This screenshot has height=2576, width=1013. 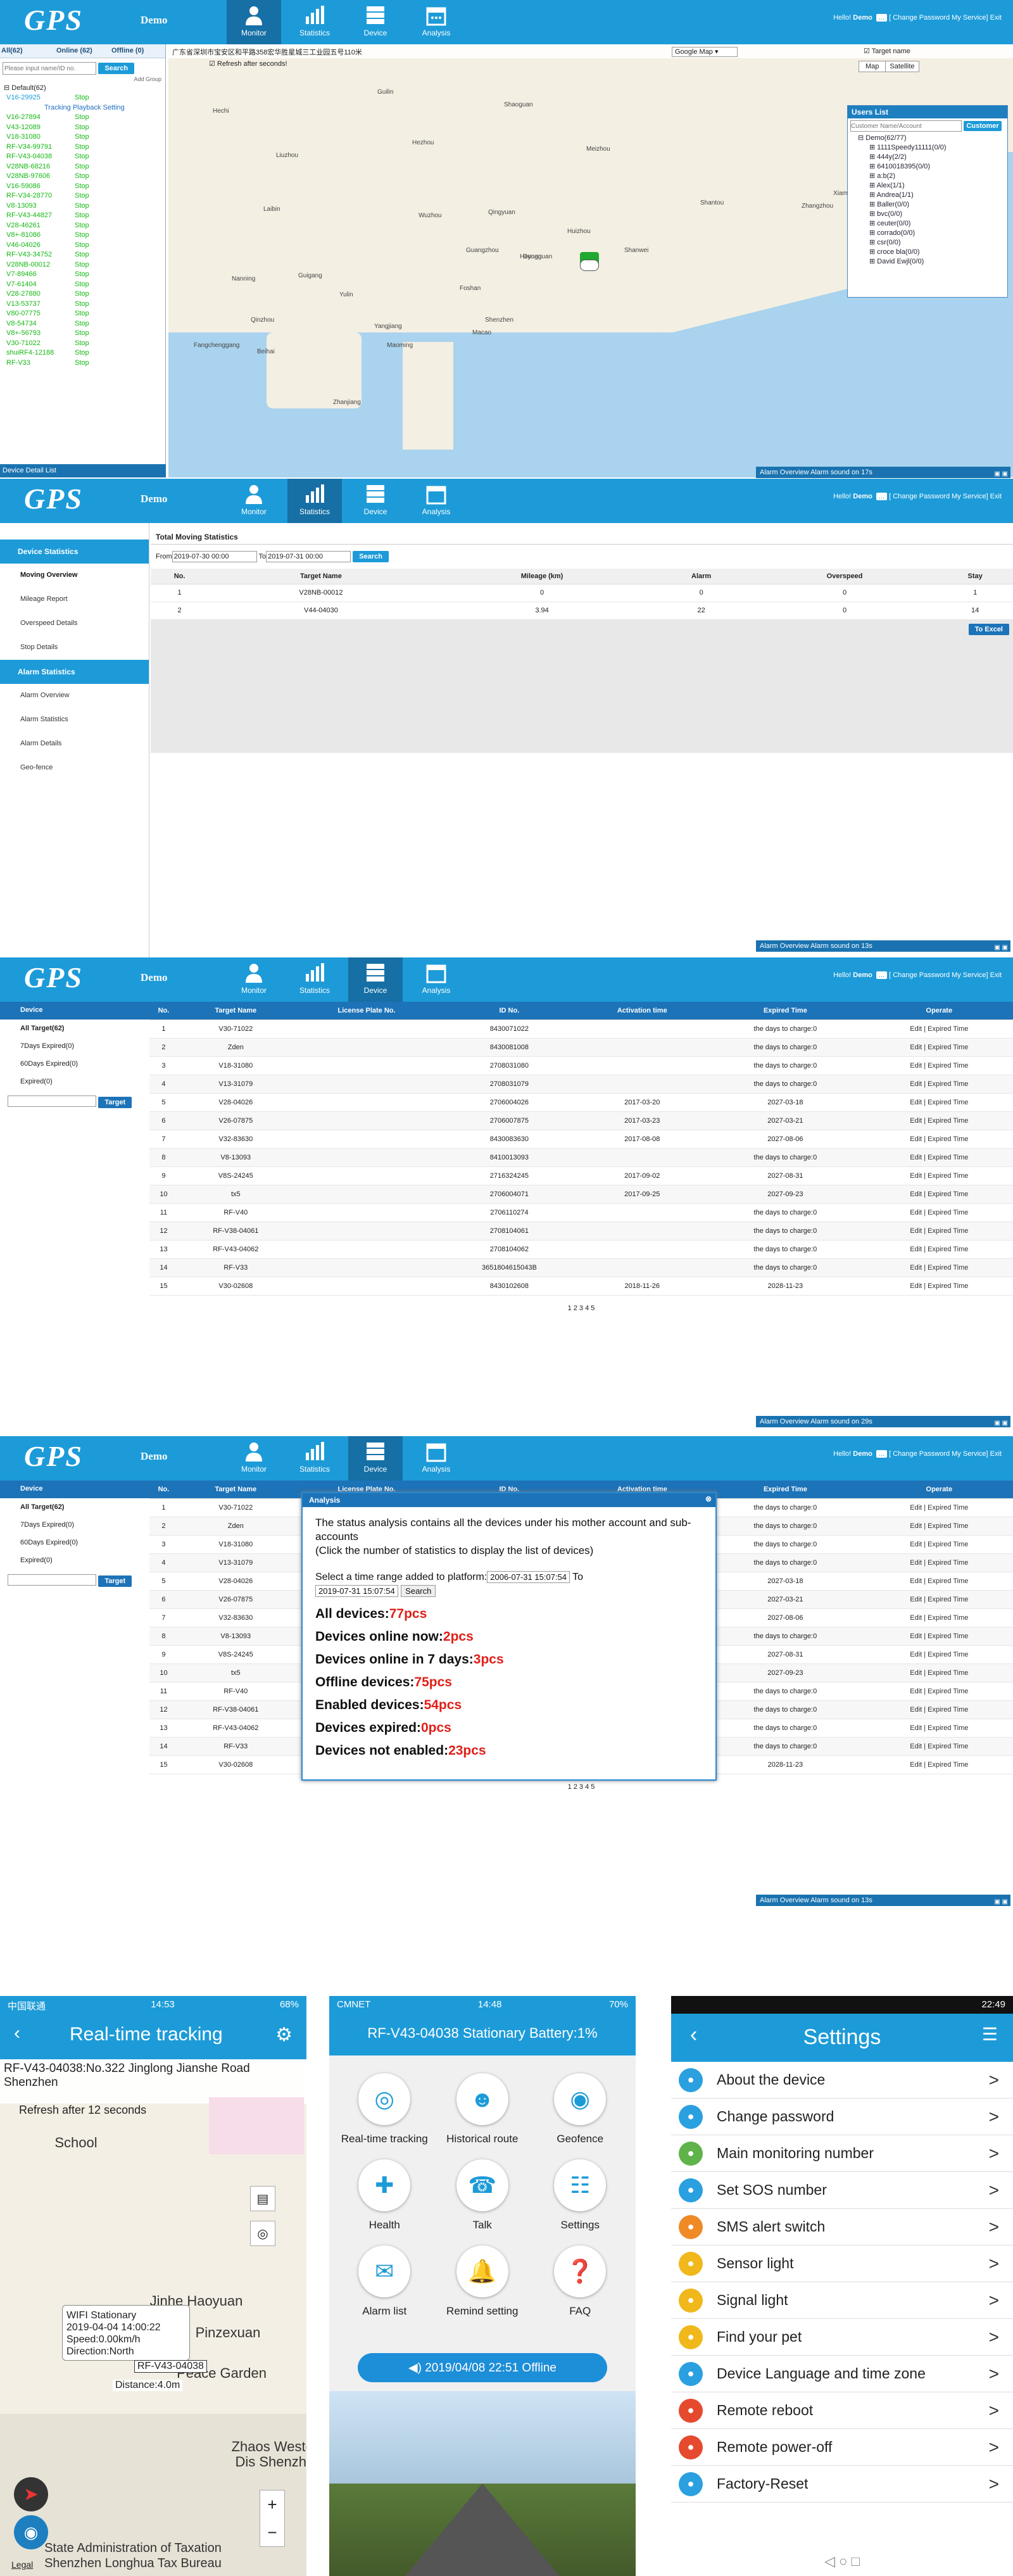 What do you see at coordinates (580, 2116) in the screenshot?
I see `menu-item: ◉ Geofence` at bounding box center [580, 2116].